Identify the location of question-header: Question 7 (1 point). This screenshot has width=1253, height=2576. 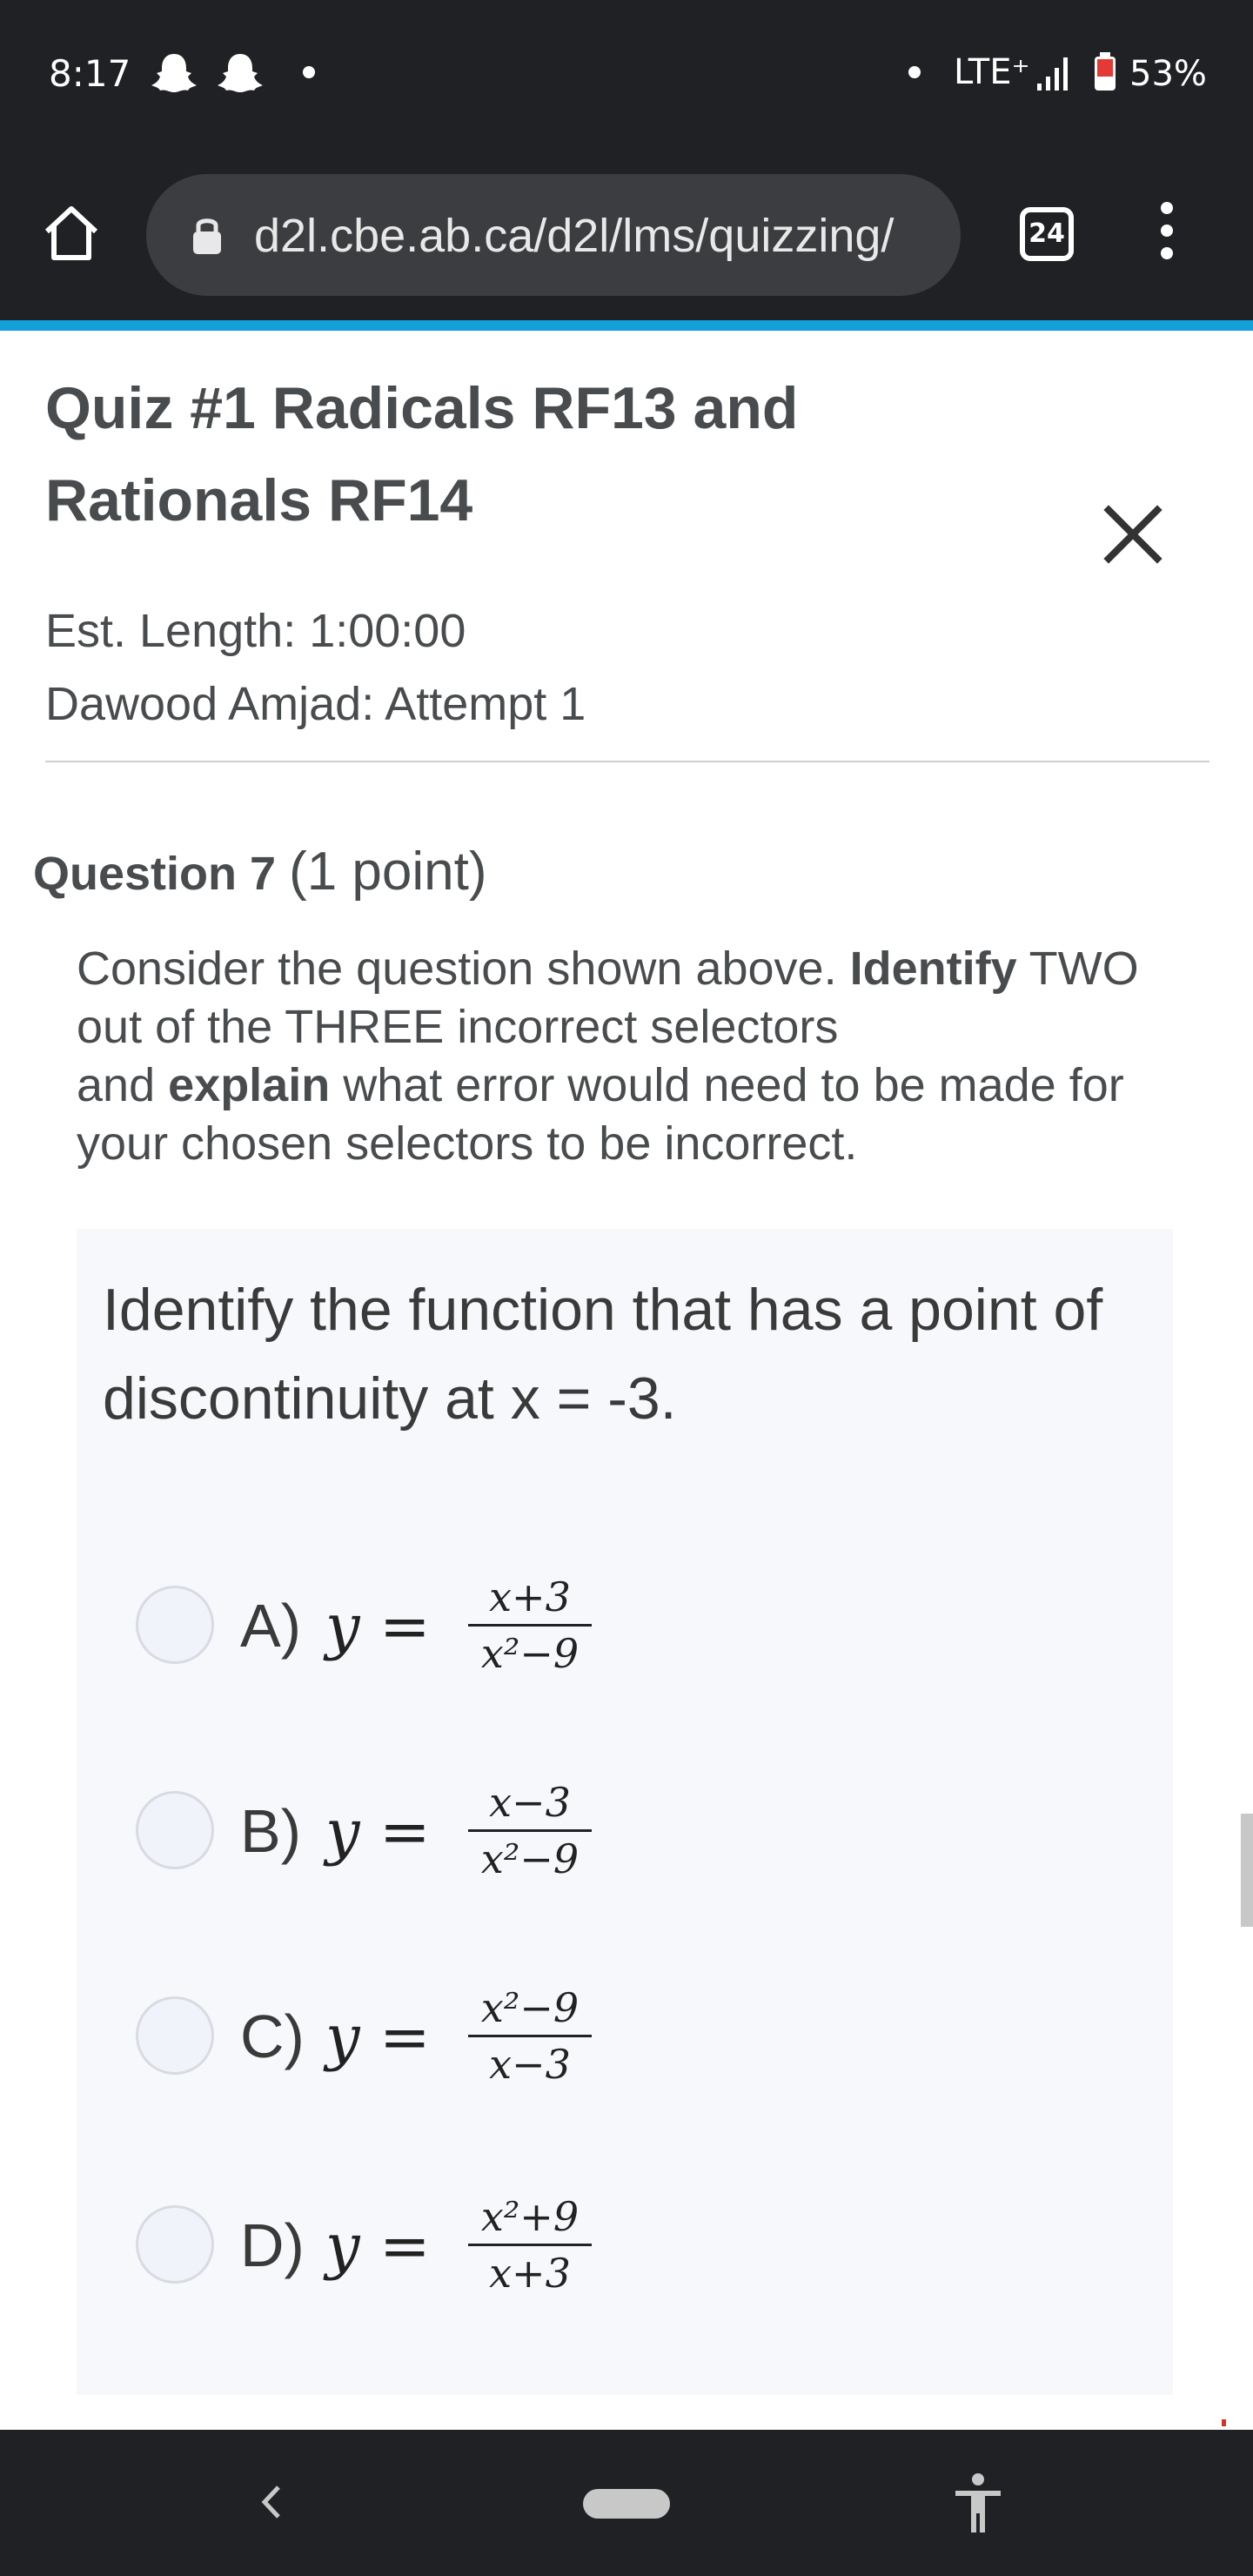
(260, 871).